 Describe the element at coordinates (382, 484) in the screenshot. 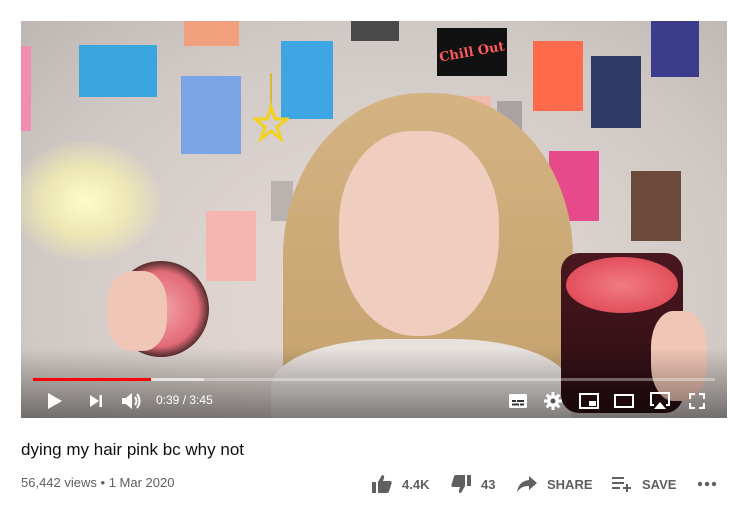

I see `thumbs-up-icon` at that location.